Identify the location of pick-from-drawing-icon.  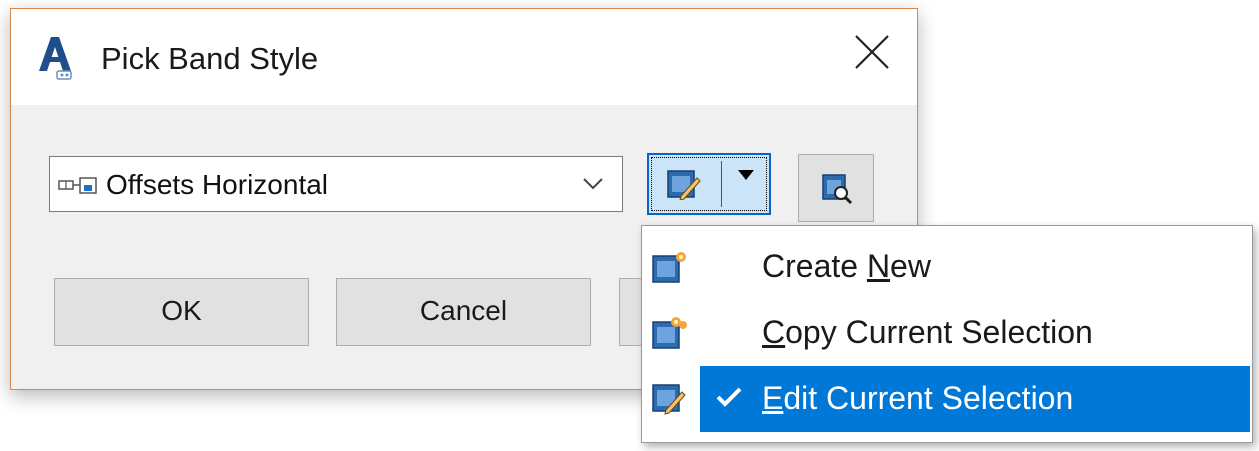
(837, 189).